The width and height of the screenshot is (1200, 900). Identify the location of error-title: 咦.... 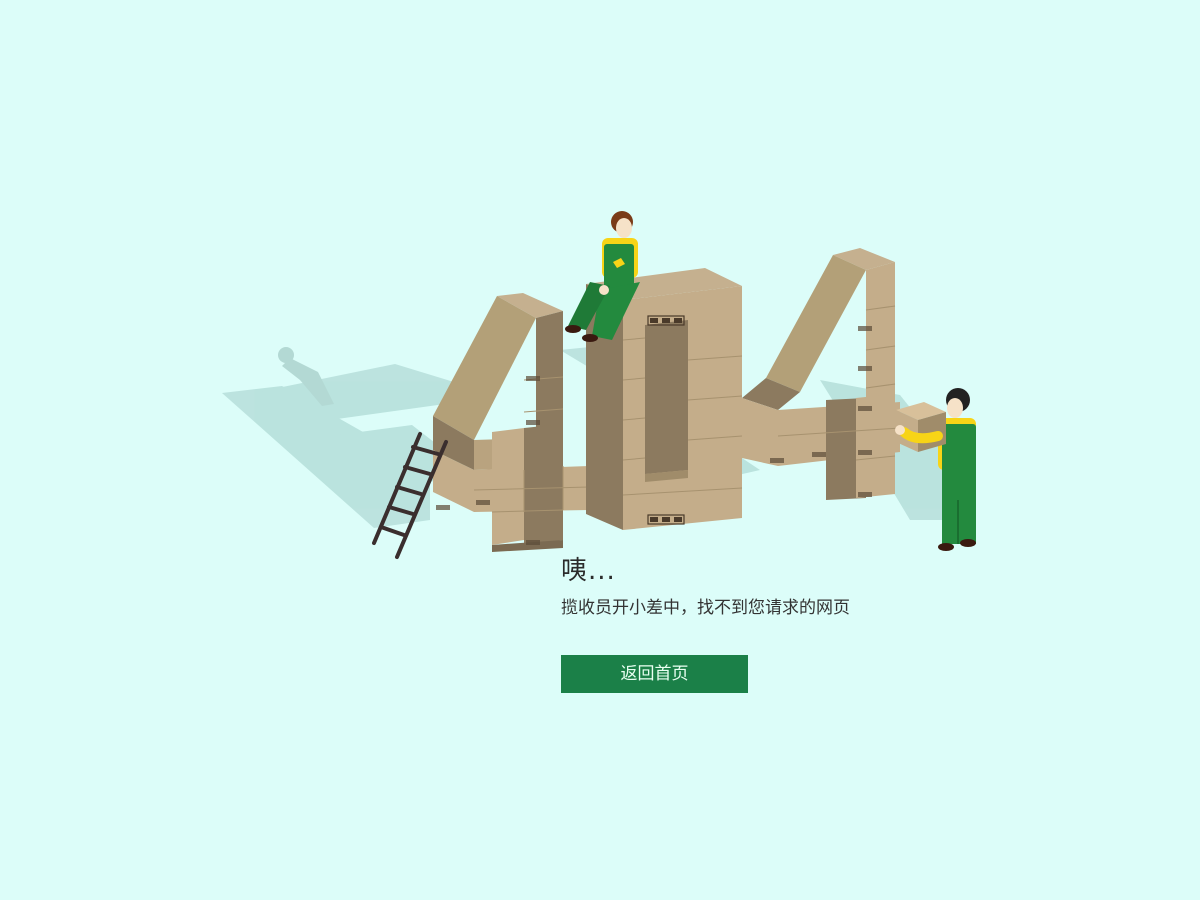
(588, 571).